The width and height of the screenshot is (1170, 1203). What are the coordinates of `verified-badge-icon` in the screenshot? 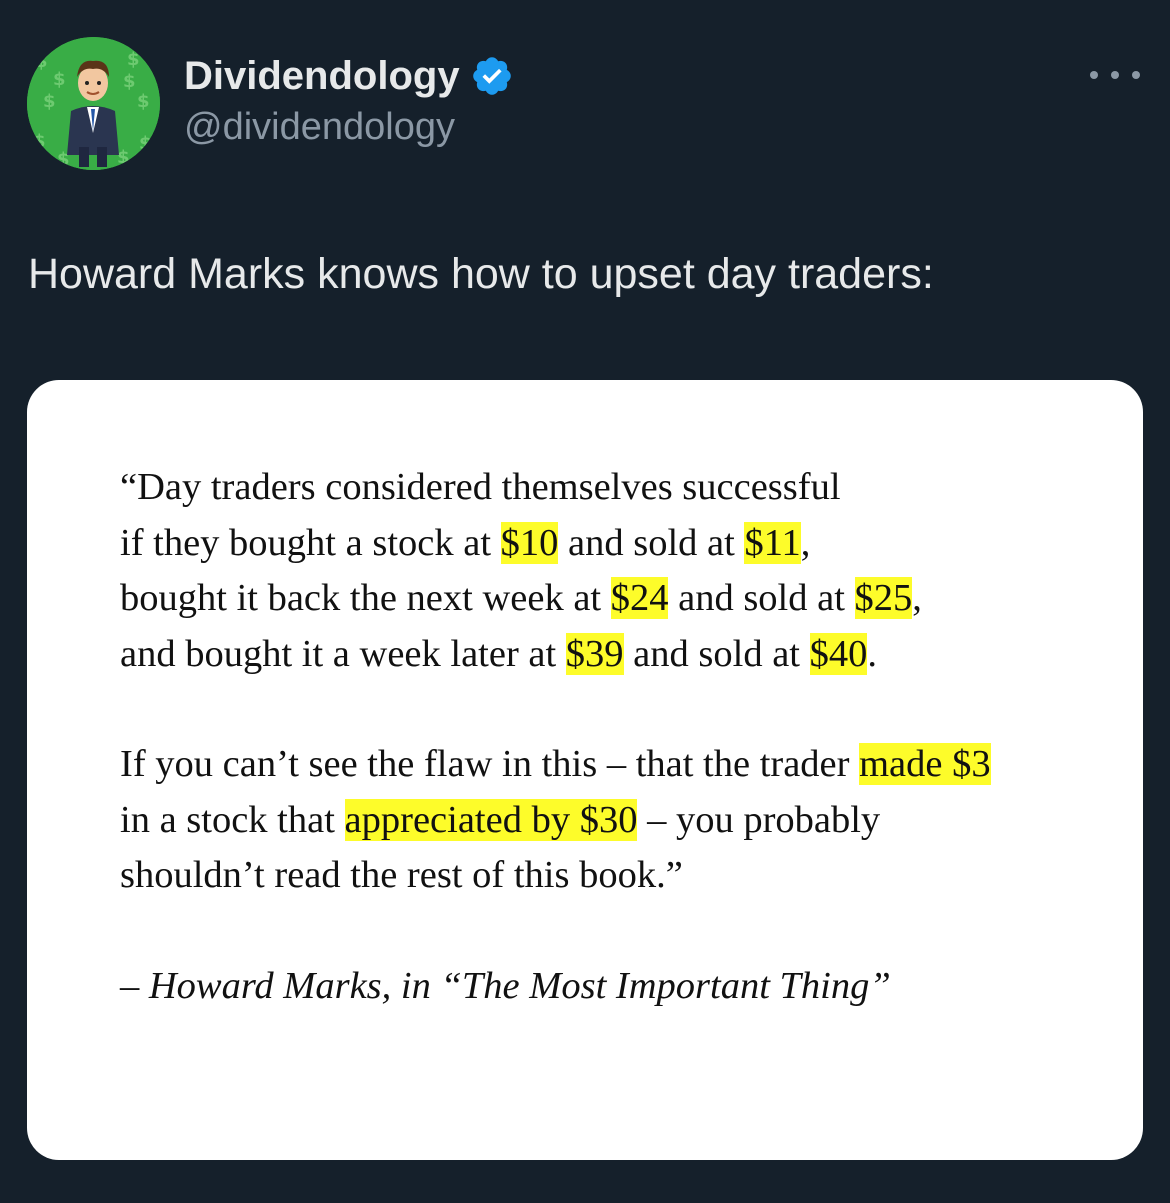 It's located at (492, 76).